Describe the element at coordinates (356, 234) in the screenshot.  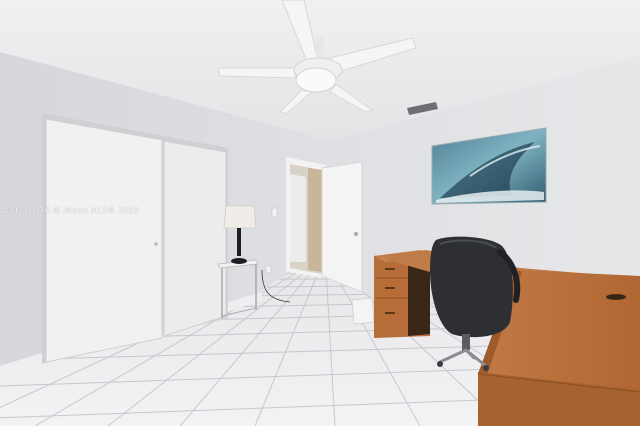
I see `door-knob` at that location.